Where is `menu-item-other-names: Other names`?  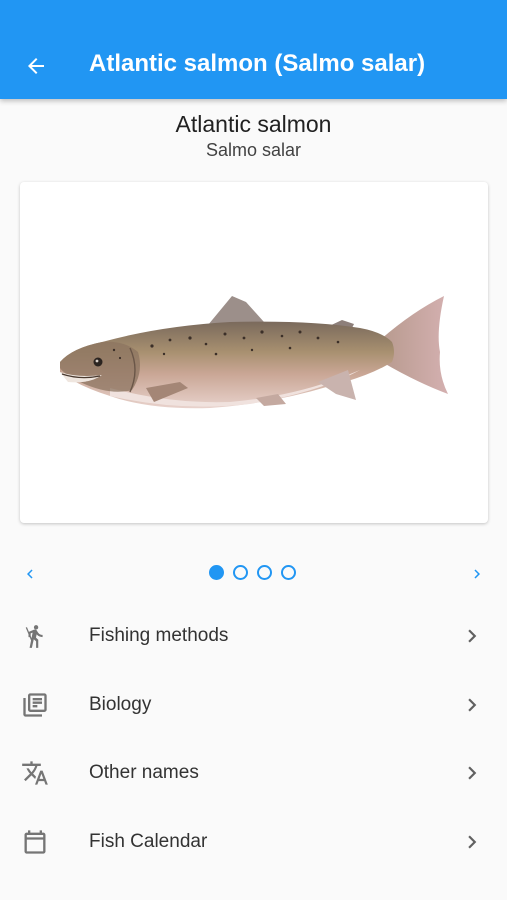
menu-item-other-names: Other names is located at coordinates (253, 774).